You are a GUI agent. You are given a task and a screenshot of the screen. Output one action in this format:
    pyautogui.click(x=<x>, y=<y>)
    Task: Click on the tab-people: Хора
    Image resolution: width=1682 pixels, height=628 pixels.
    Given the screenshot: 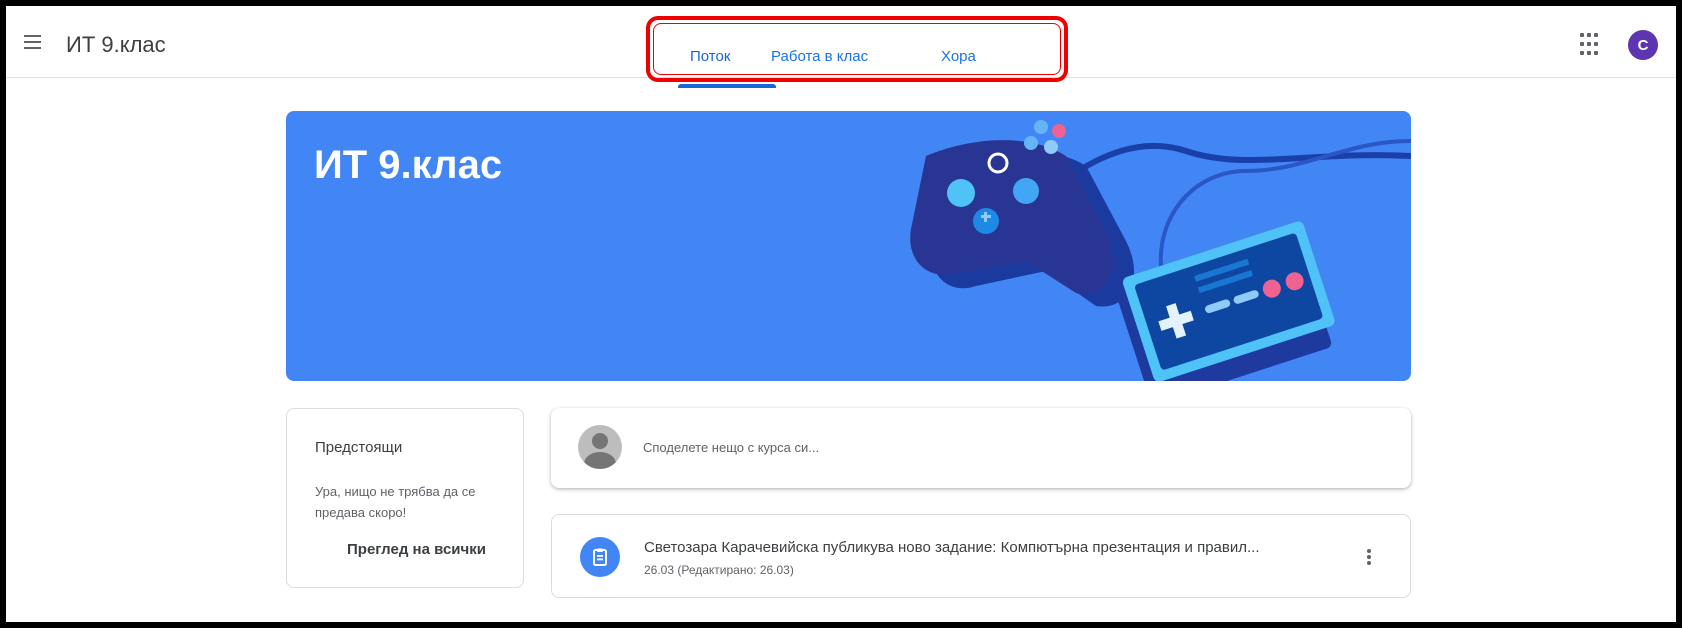 What is the action you would take?
    pyautogui.click(x=958, y=56)
    